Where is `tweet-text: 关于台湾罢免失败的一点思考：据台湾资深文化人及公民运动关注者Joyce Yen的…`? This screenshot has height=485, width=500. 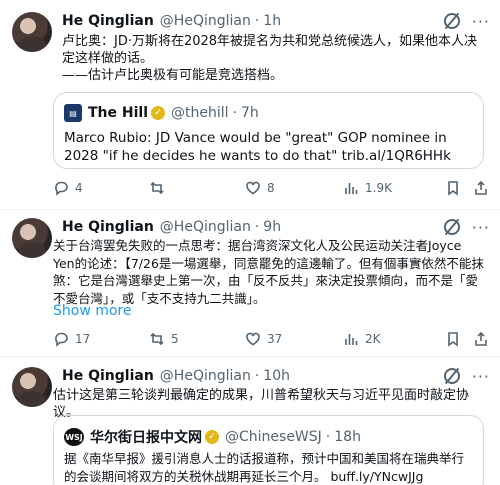
tweet-text: 关于台湾罢免失败的一点思考：据台湾资深文化人及公民运动关注者Joyce Yen的… is located at coordinates (268, 272).